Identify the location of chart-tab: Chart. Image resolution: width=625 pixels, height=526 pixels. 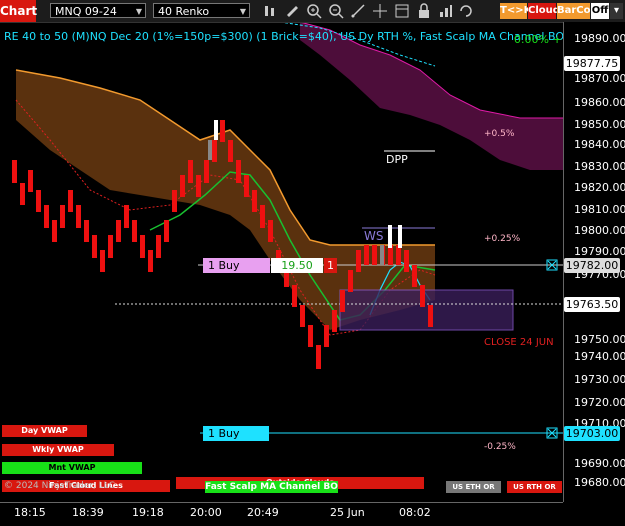
(18, 11).